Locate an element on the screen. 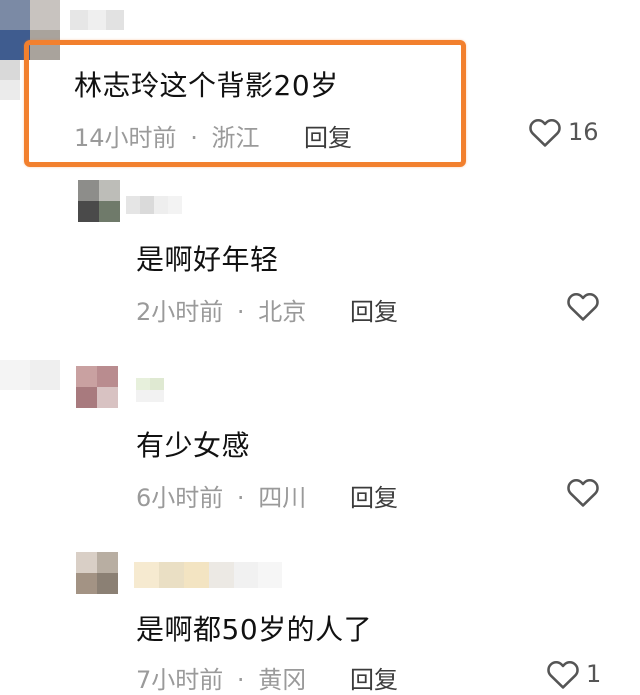 The image size is (640, 695). like-button: 1 is located at coordinates (573, 674).